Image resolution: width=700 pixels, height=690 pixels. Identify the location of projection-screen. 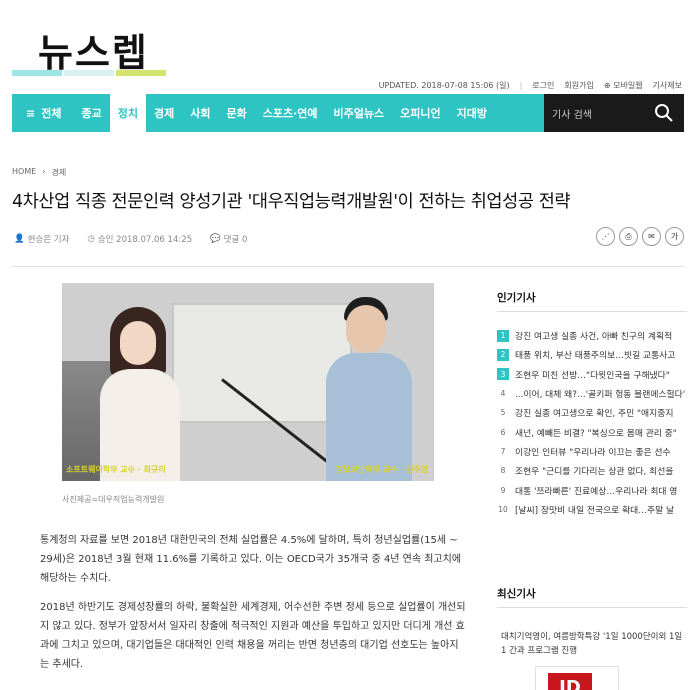
(262, 363).